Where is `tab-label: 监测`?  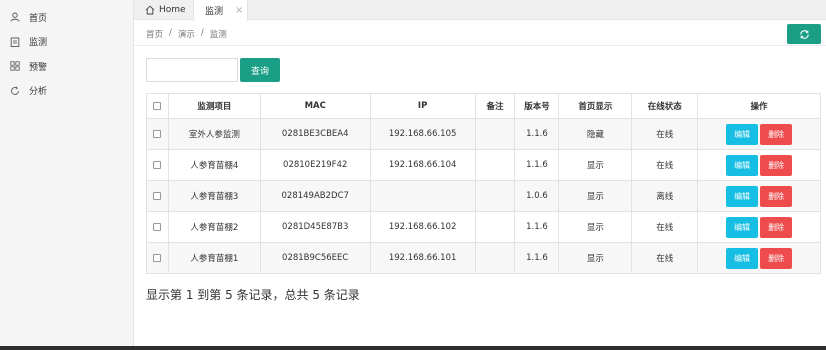 tab-label: 监测 is located at coordinates (214, 12).